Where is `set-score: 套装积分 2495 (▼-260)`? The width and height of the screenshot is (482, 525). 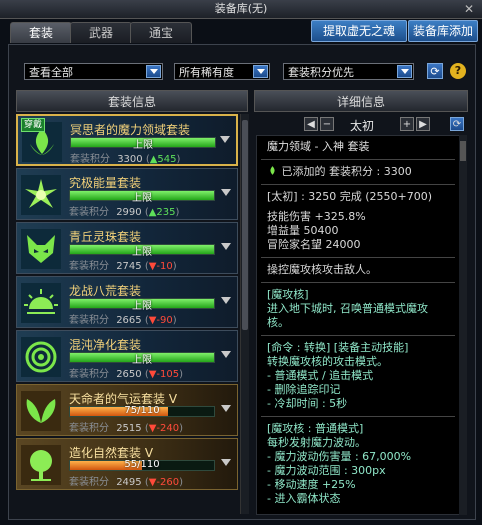 set-score: 套装积分 2495 (▼-260) is located at coordinates (126, 482).